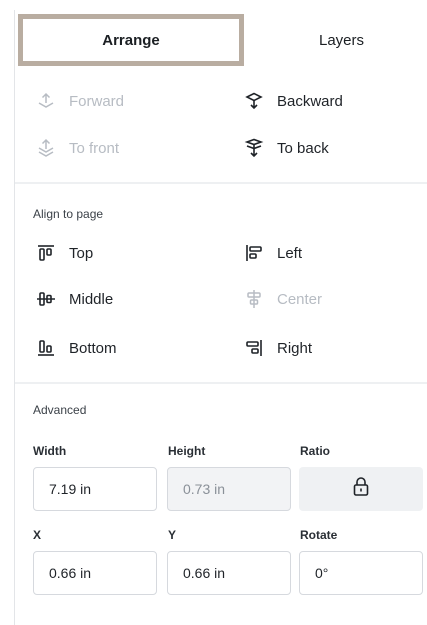 This screenshot has height=625, width=427. What do you see at coordinates (68, 214) in the screenshot?
I see `align-section-title: Align to page` at bounding box center [68, 214].